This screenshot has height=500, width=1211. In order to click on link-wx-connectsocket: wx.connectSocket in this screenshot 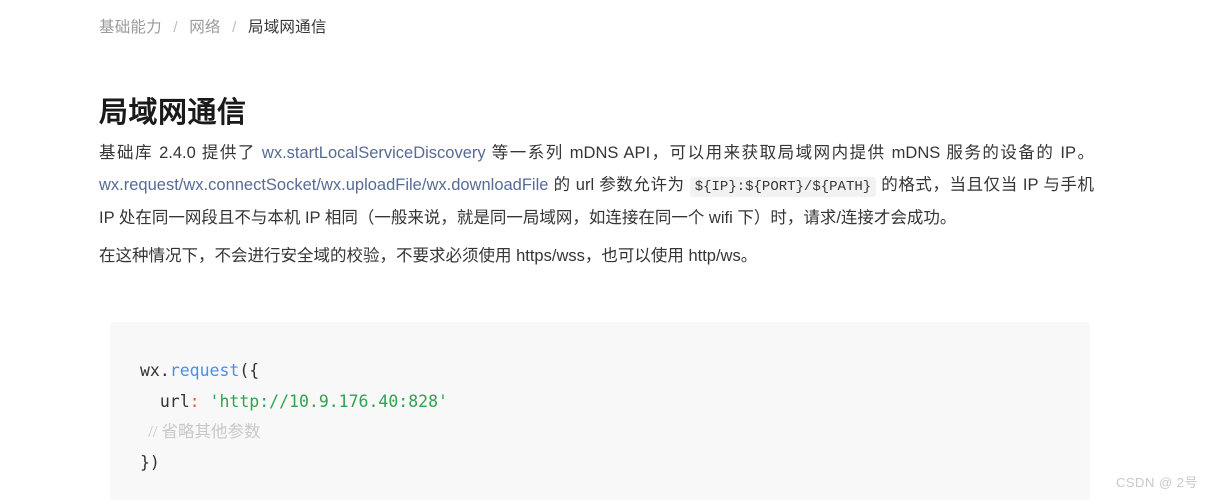, I will do `click(249, 185)`.